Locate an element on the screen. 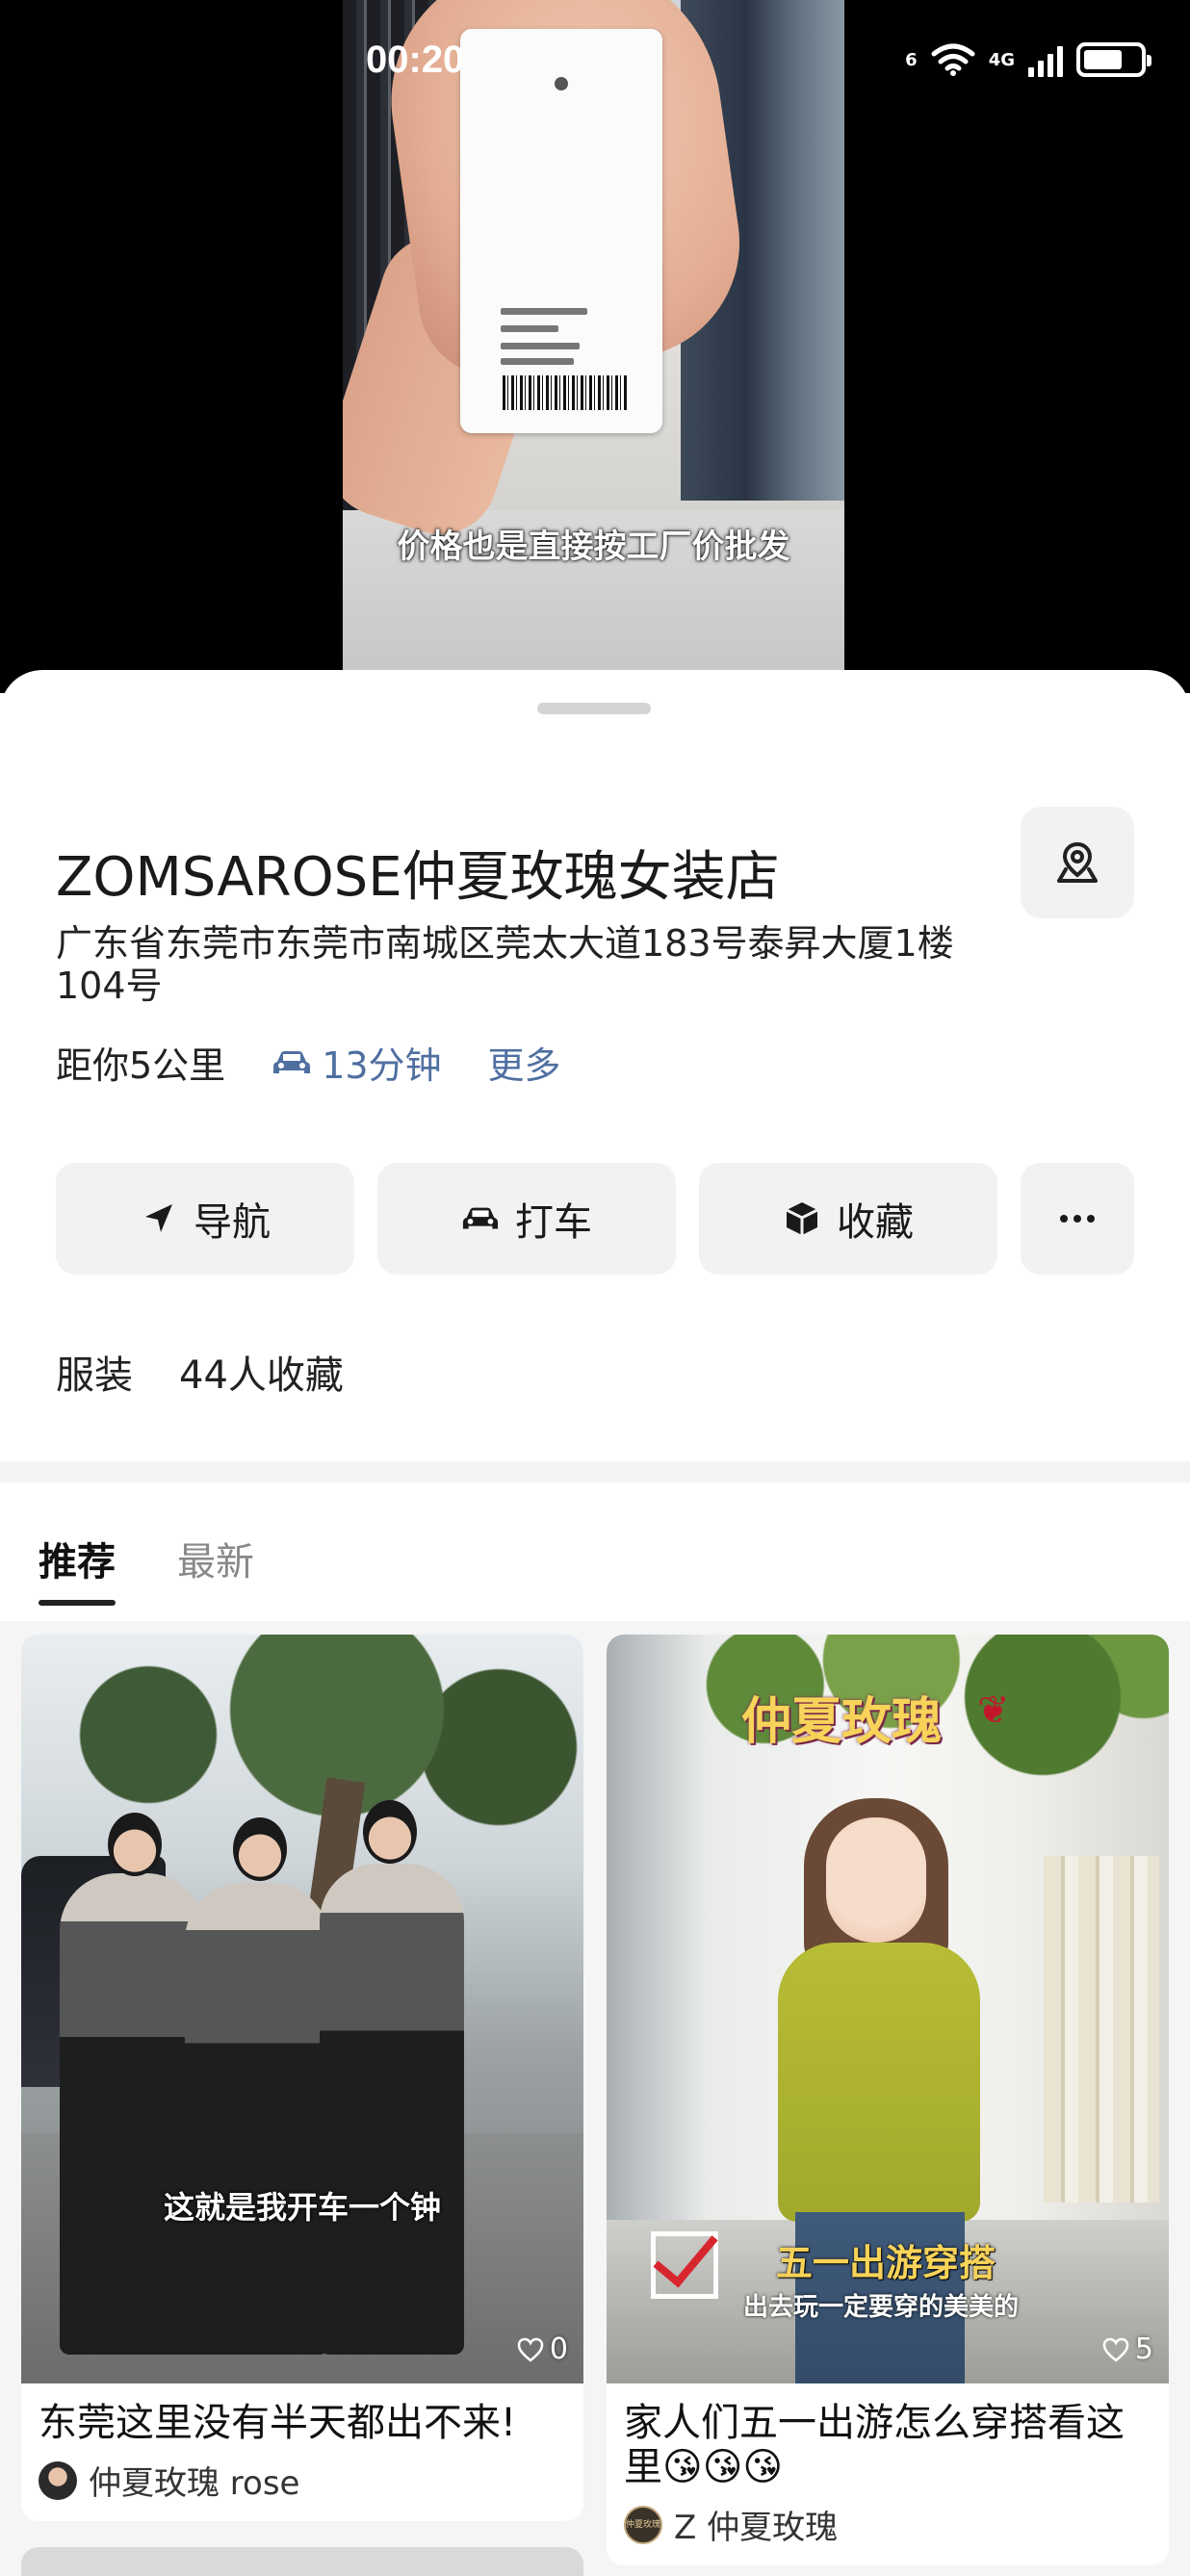 The height and width of the screenshot is (2576, 1190). checkbox-icon is located at coordinates (685, 2265).